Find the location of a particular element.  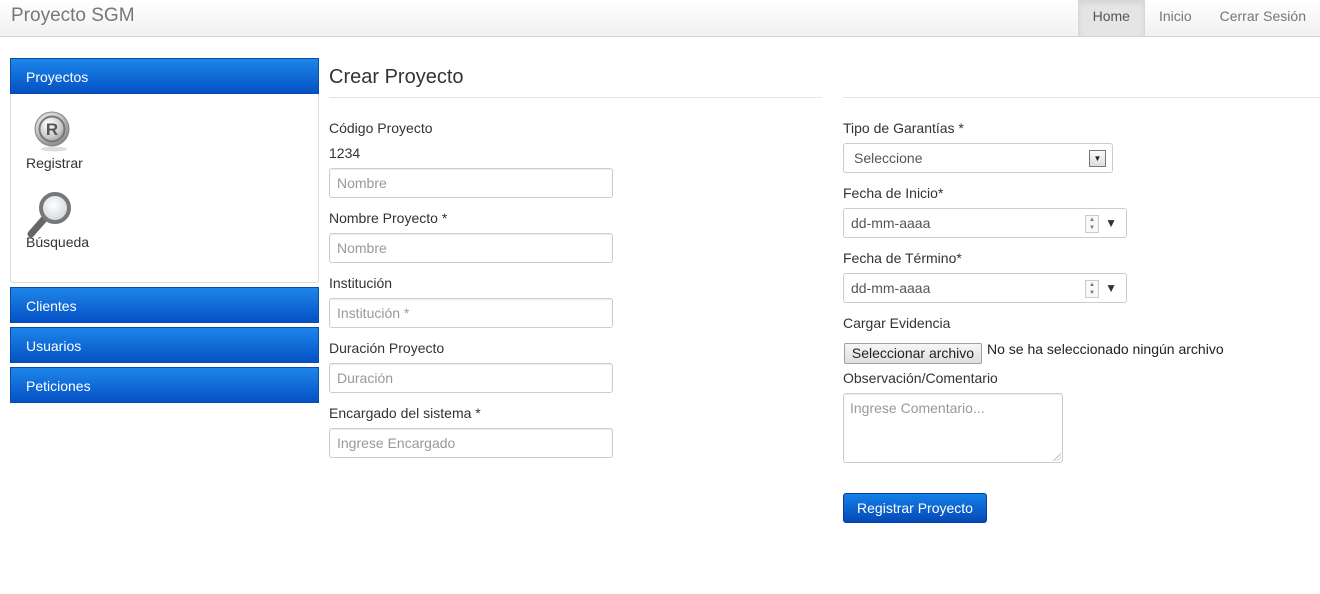

garantias-select: Seleccione ▼ is located at coordinates (978, 158).